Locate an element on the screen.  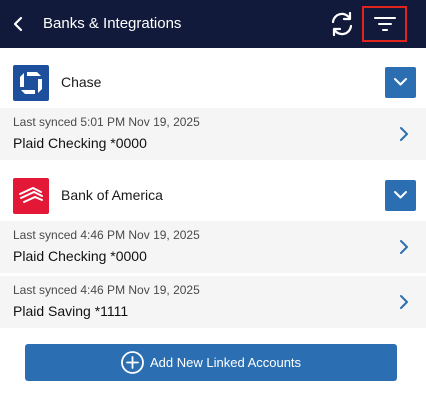
plus-circle-icon is located at coordinates (132, 362).